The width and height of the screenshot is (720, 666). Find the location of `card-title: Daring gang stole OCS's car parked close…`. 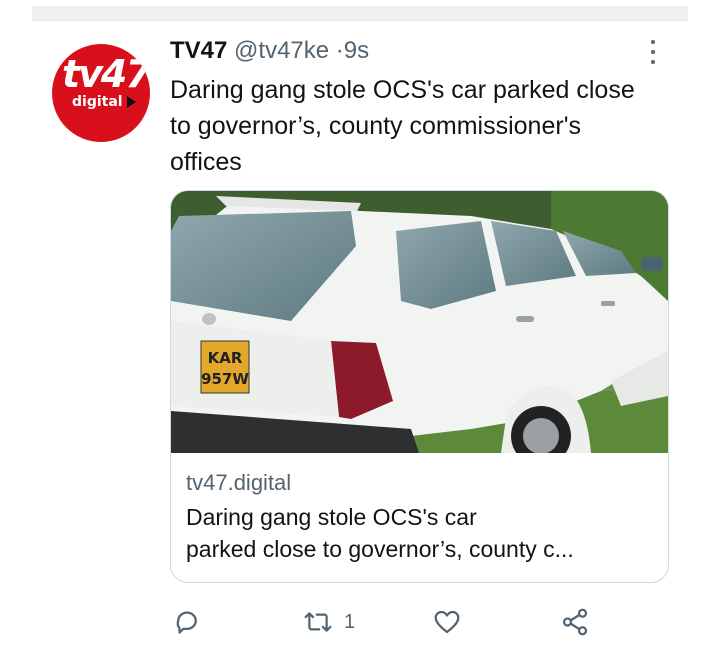

card-title: Daring gang stole OCS's car parked close… is located at coordinates (421, 533).